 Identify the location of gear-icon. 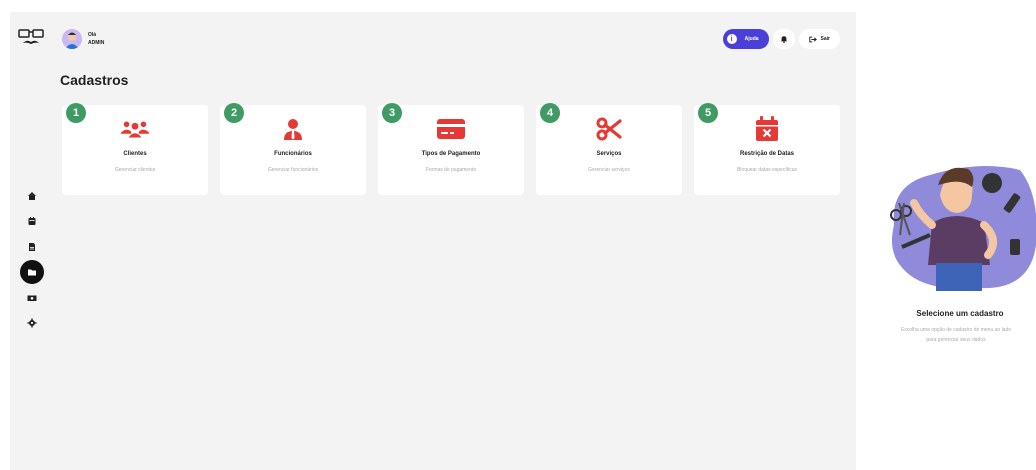
(32, 323).